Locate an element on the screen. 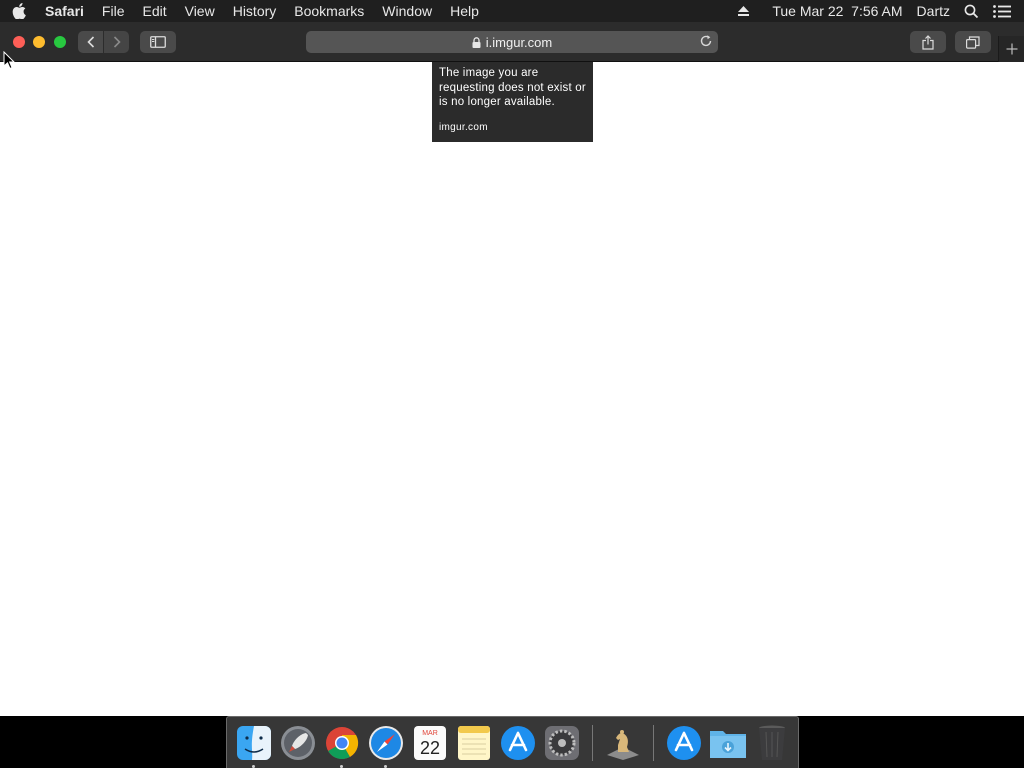  close-window-button is located at coordinates (19, 42).